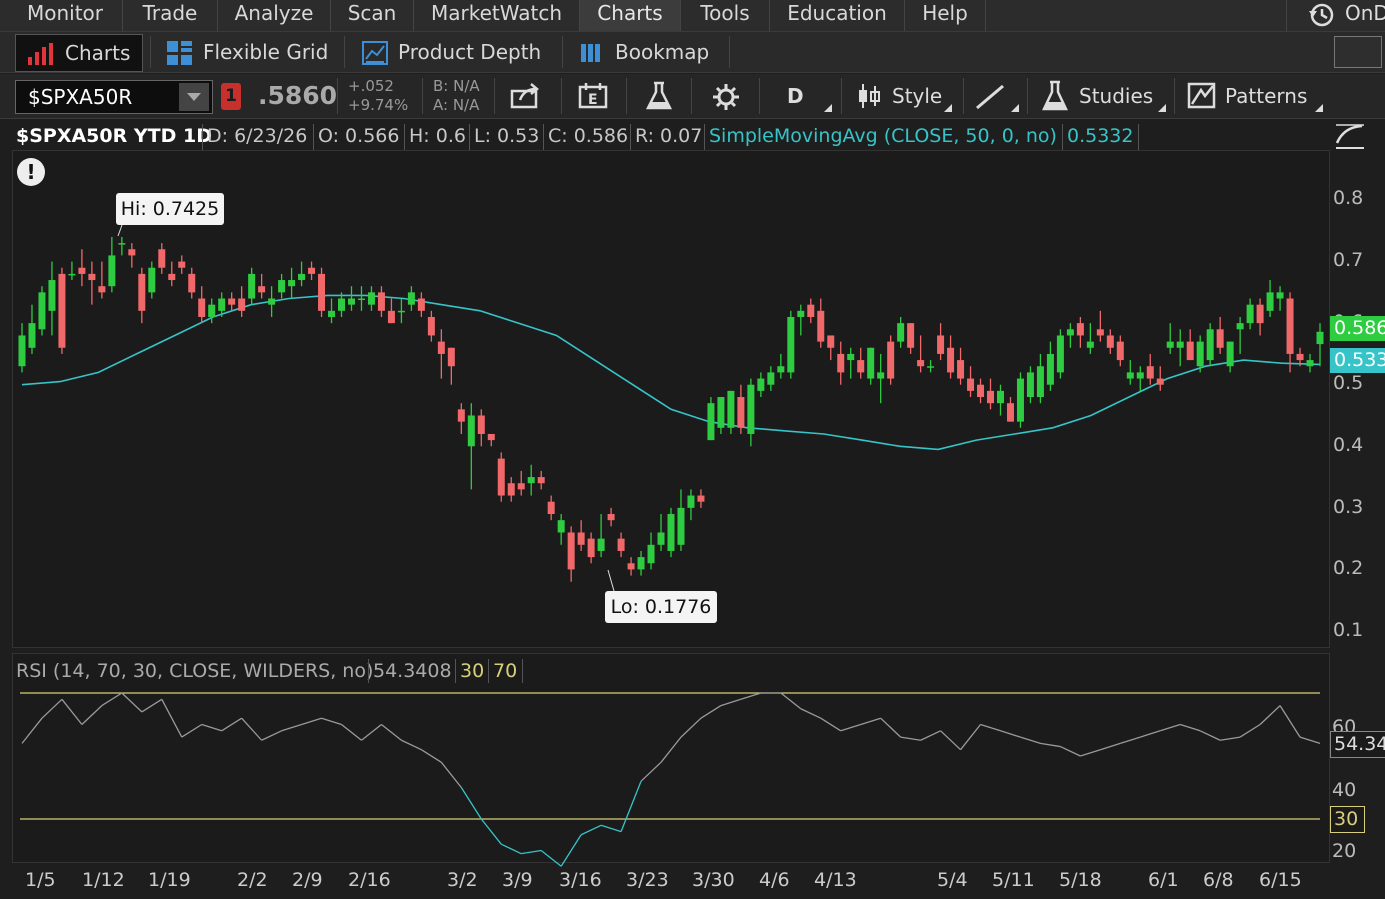  I want to click on rsi-study-label: RSI (14, 70, 30, CLOSE, WILDERS, no), so click(194, 671).